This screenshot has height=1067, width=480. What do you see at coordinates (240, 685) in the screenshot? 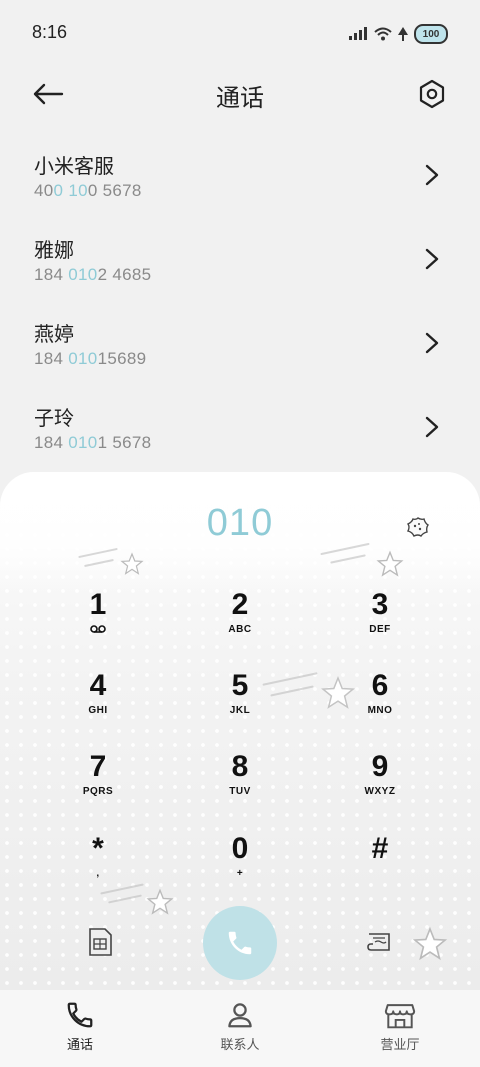
I see `key-digit: 5` at bounding box center [240, 685].